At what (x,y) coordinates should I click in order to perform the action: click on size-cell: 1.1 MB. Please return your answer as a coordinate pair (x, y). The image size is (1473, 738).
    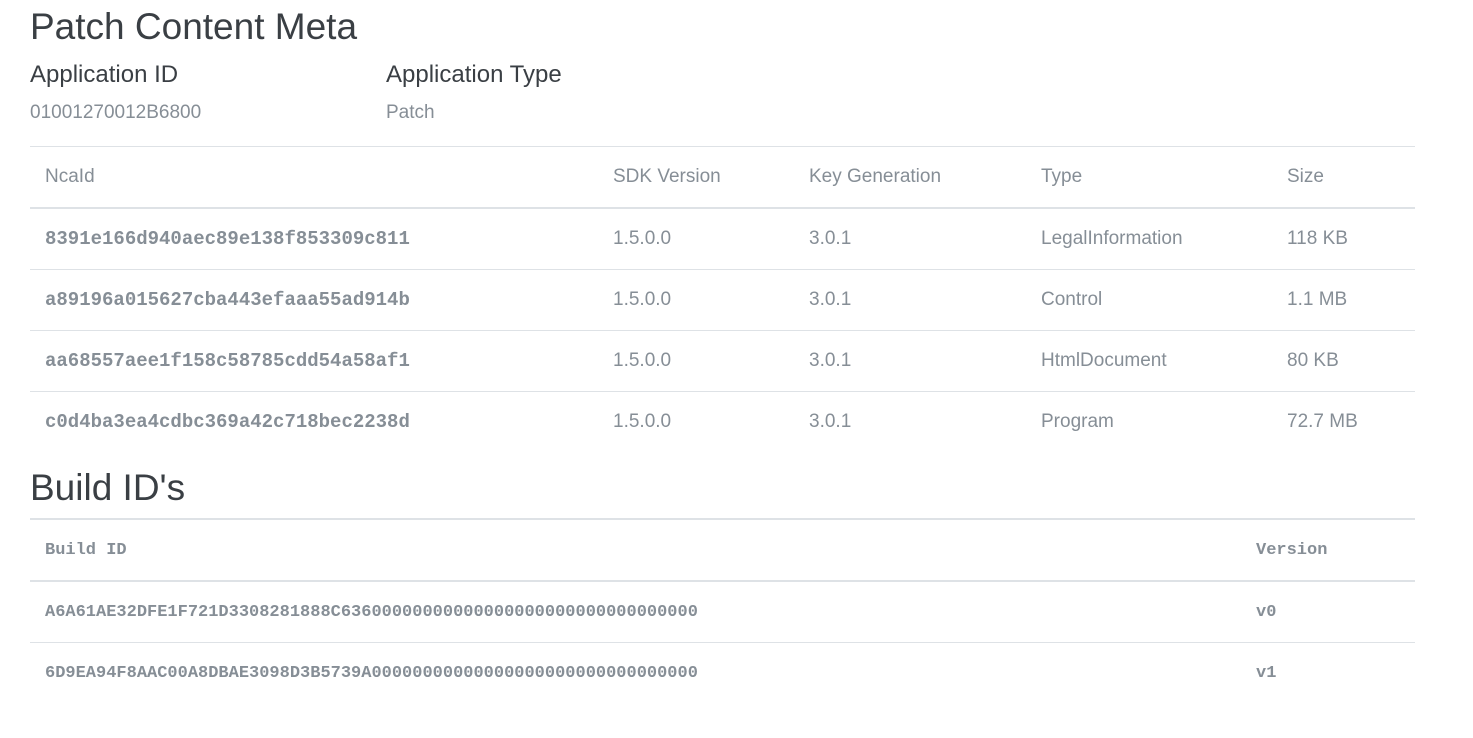
    Looking at the image, I should click on (1343, 300).